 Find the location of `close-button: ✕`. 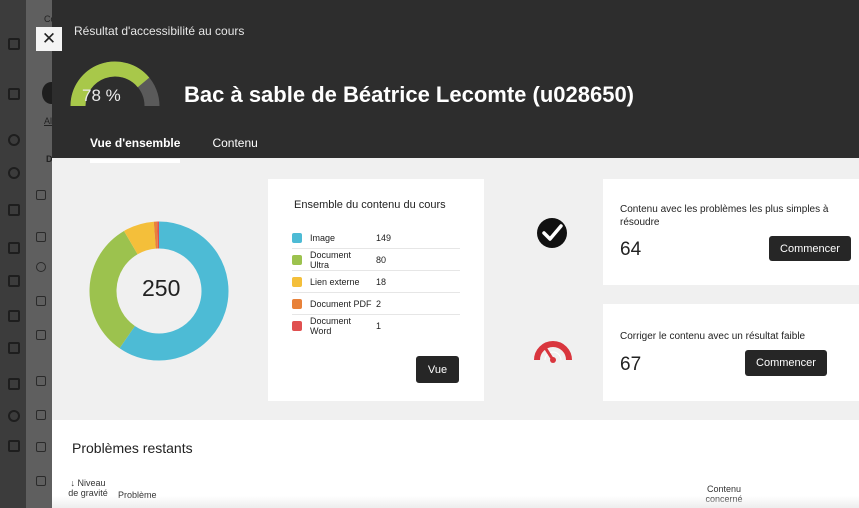

close-button: ✕ is located at coordinates (49, 39).